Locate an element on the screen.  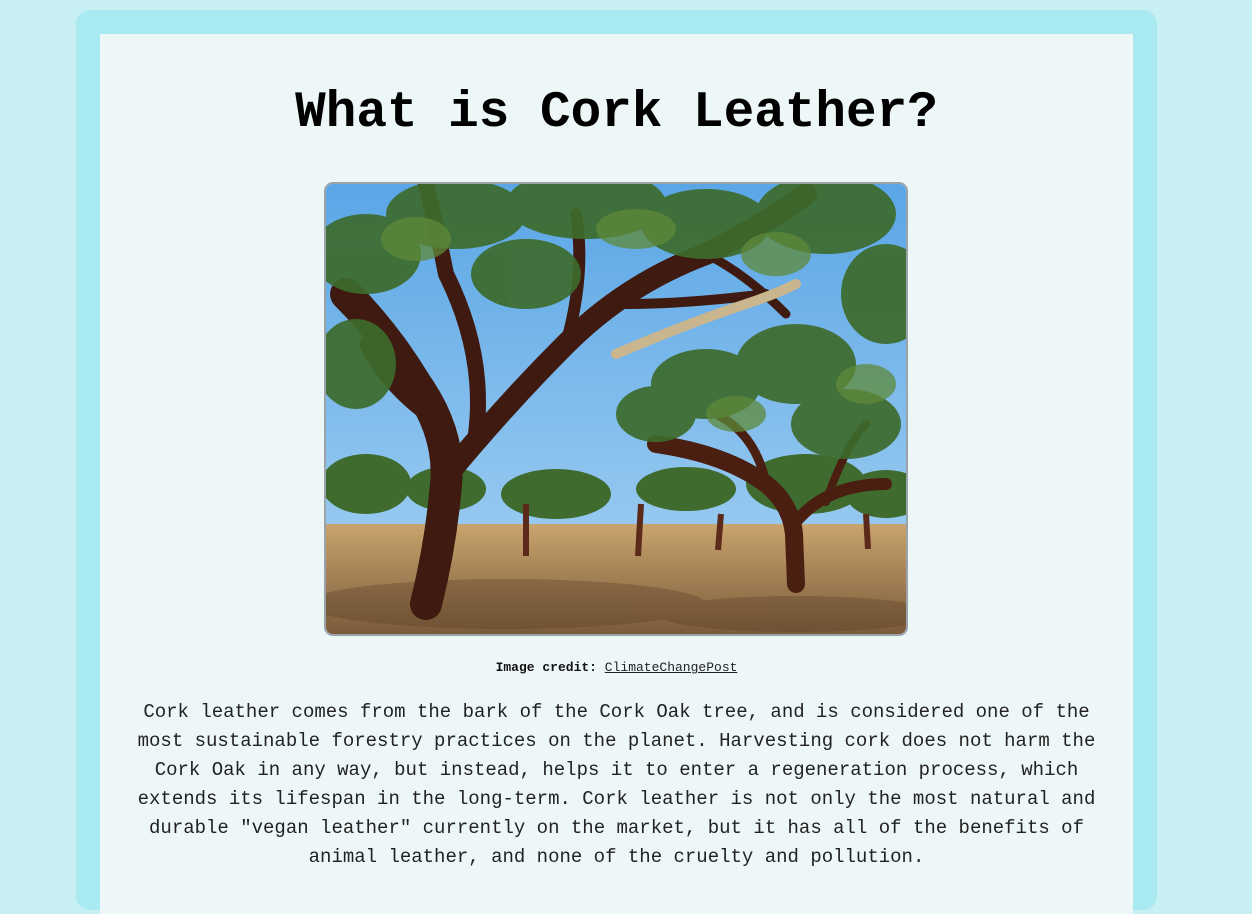
image-credit: Image credit: ClimateChangePost is located at coordinates (616, 667).